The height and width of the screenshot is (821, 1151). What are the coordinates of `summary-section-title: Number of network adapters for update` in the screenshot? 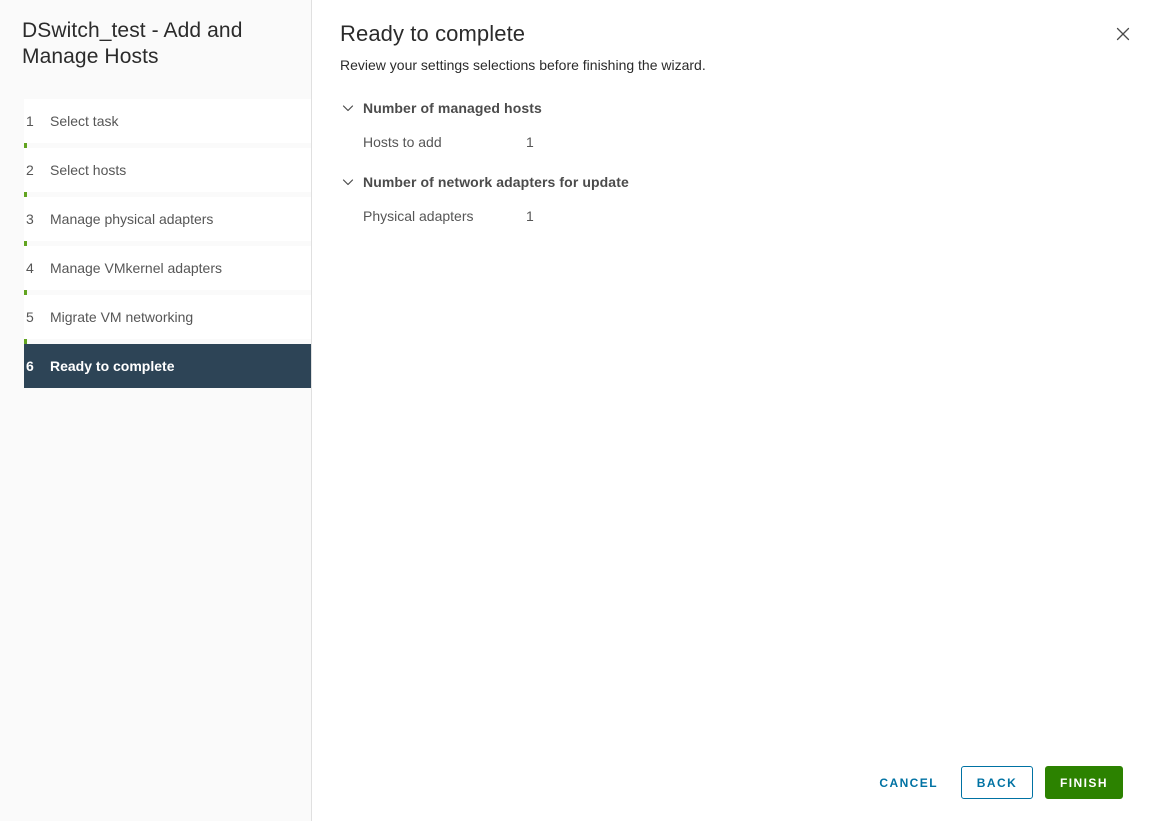 It's located at (496, 182).